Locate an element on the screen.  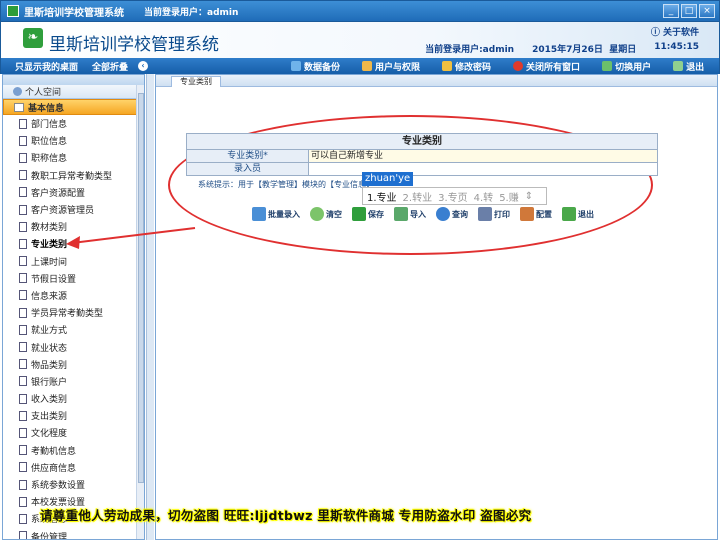
sidebar-group-basic-info: 基本信息 is located at coordinates (73, 107).